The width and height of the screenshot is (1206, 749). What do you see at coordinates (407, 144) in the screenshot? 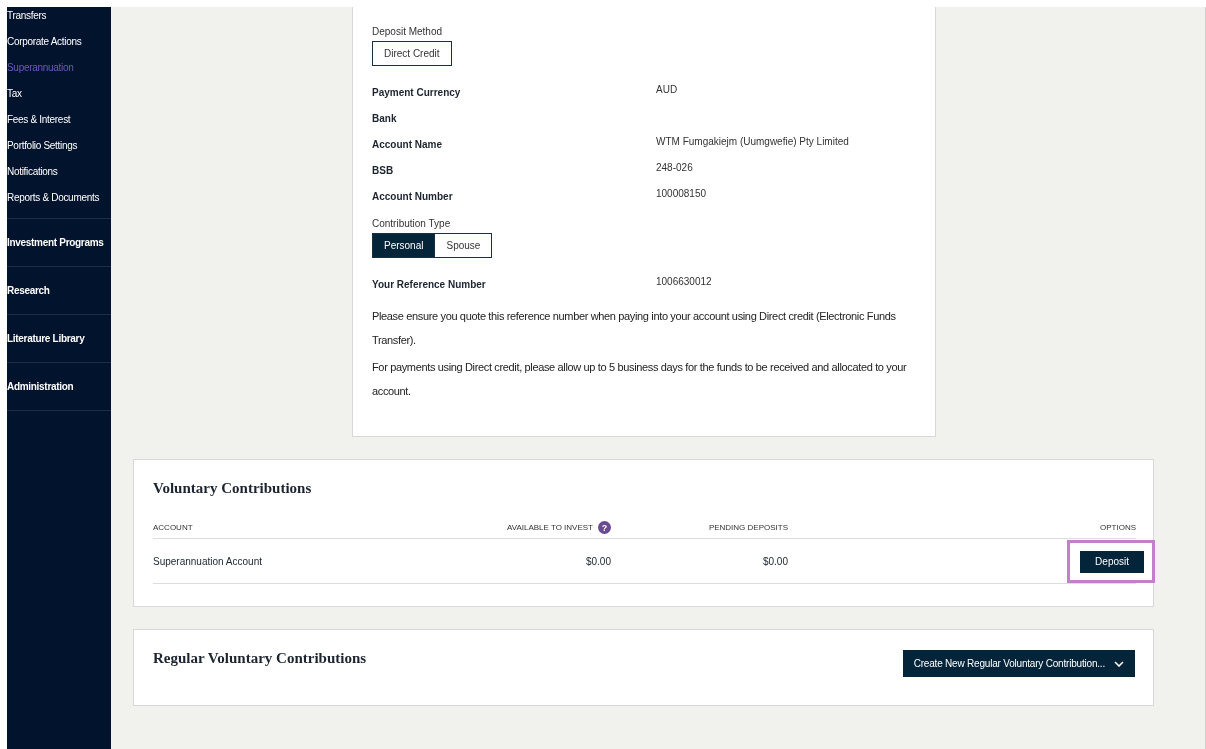
I see `field-label: Account Name` at bounding box center [407, 144].